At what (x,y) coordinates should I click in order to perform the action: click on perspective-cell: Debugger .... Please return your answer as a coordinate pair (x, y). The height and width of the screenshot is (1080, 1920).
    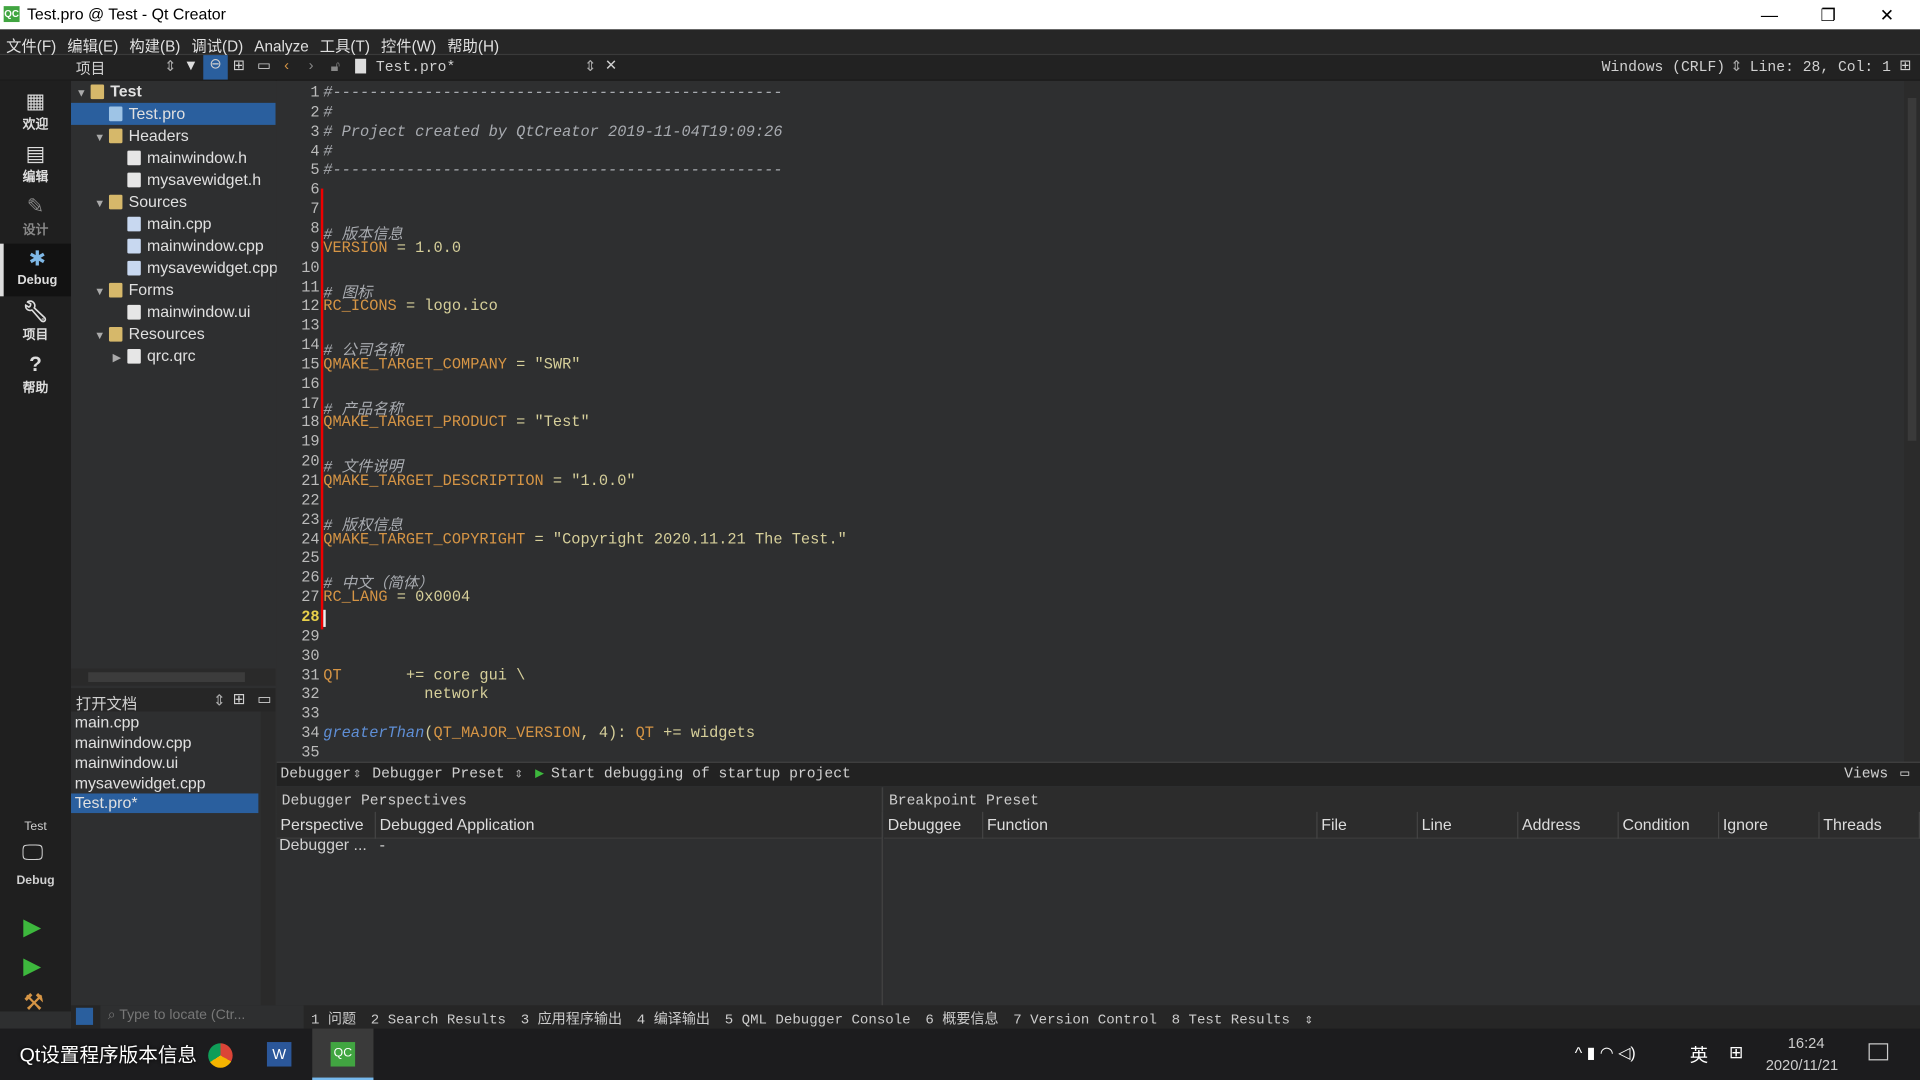
    Looking at the image, I should click on (323, 844).